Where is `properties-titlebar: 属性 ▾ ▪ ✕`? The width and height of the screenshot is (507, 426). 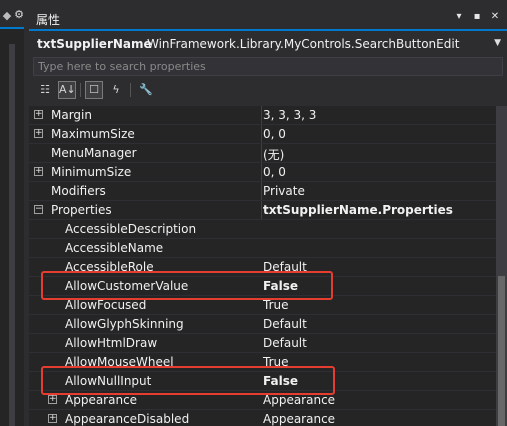
properties-titlebar: 属性 ▾ ▪ ✕ is located at coordinates (268, 16).